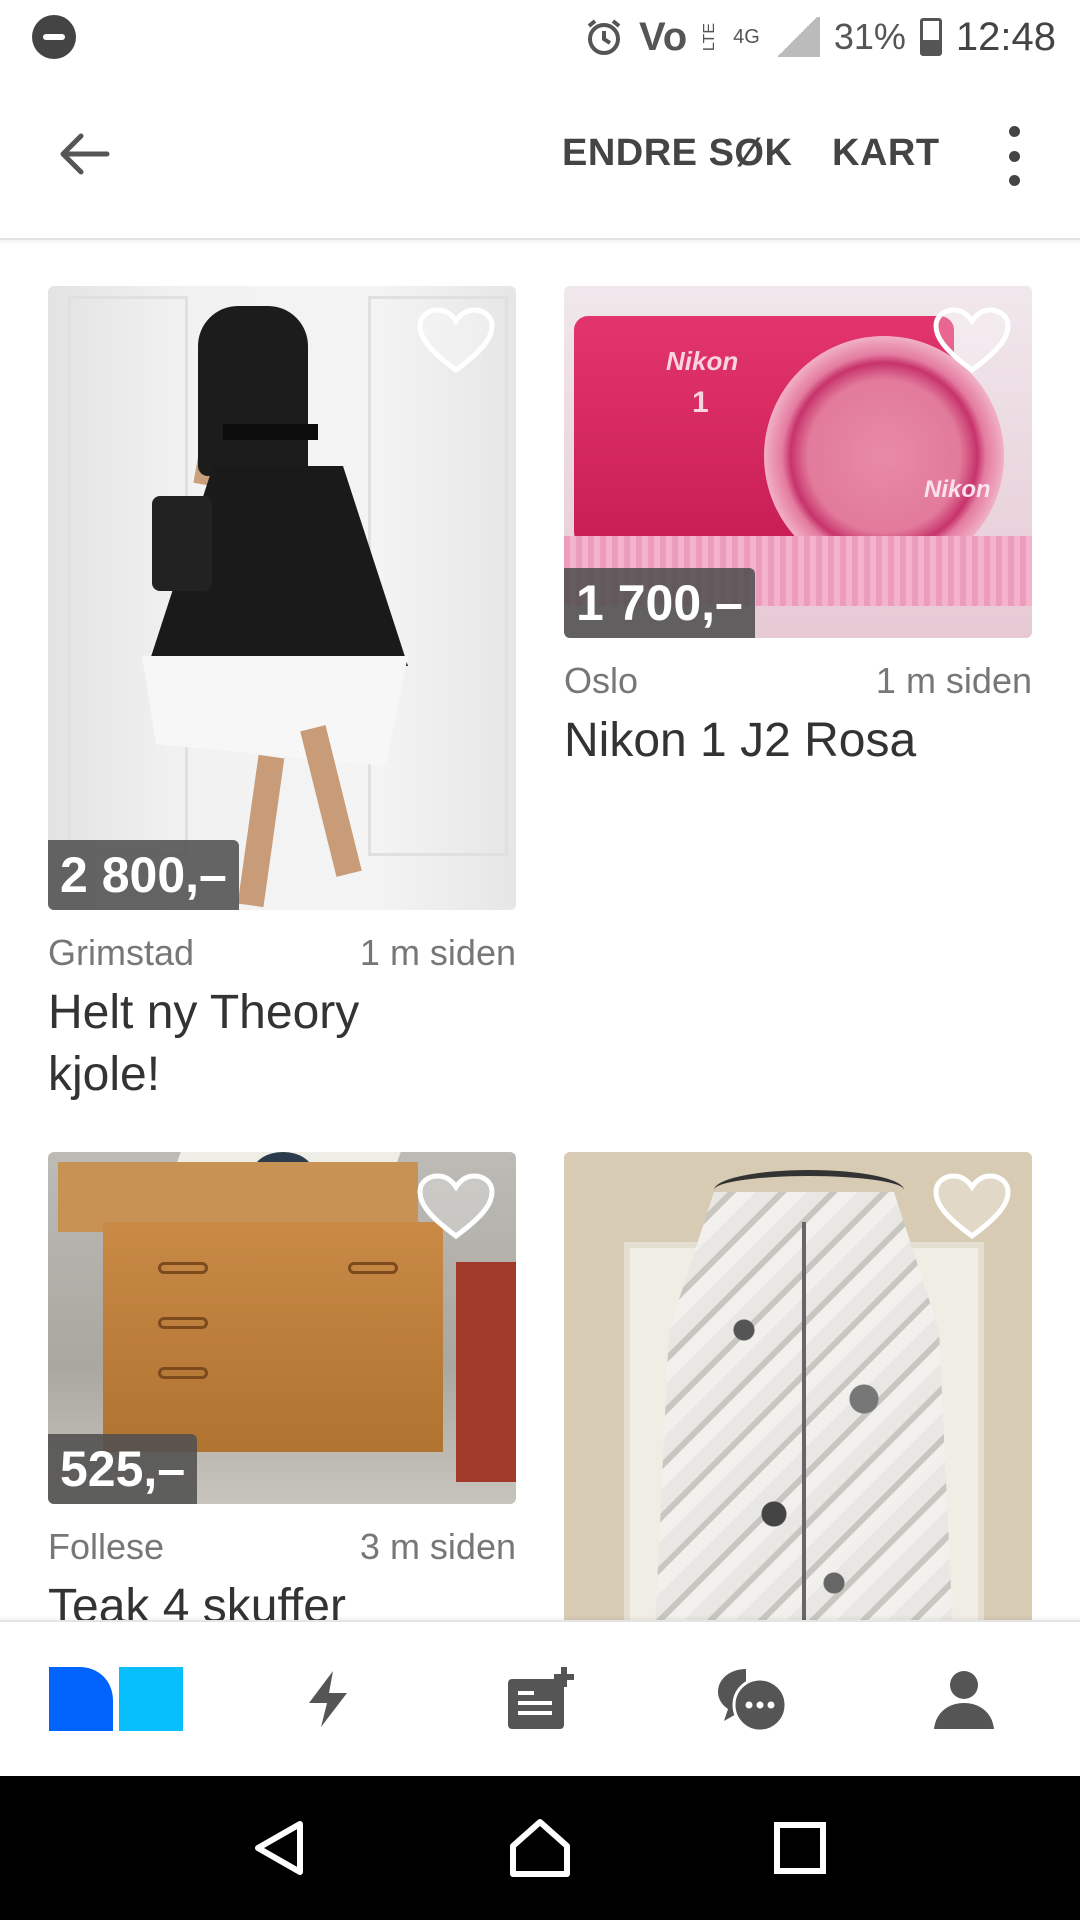 The width and height of the screenshot is (1080, 1920). What do you see at coordinates (740, 740) in the screenshot?
I see `listing-title: Nikon 1 J2 Rosa` at bounding box center [740, 740].